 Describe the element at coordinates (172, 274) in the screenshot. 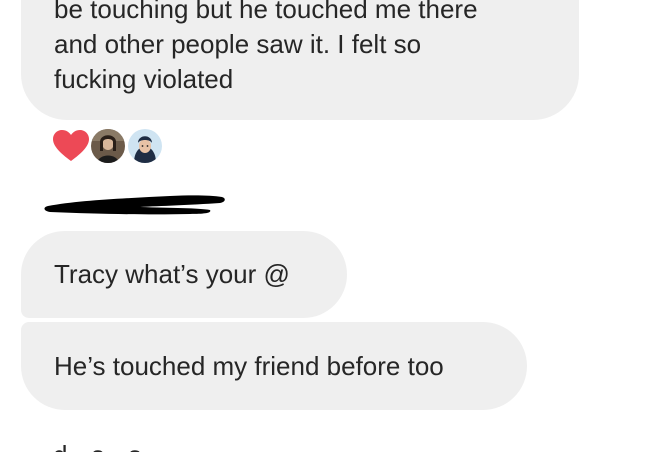

I see `message-text: Tracy what’s your @` at that location.